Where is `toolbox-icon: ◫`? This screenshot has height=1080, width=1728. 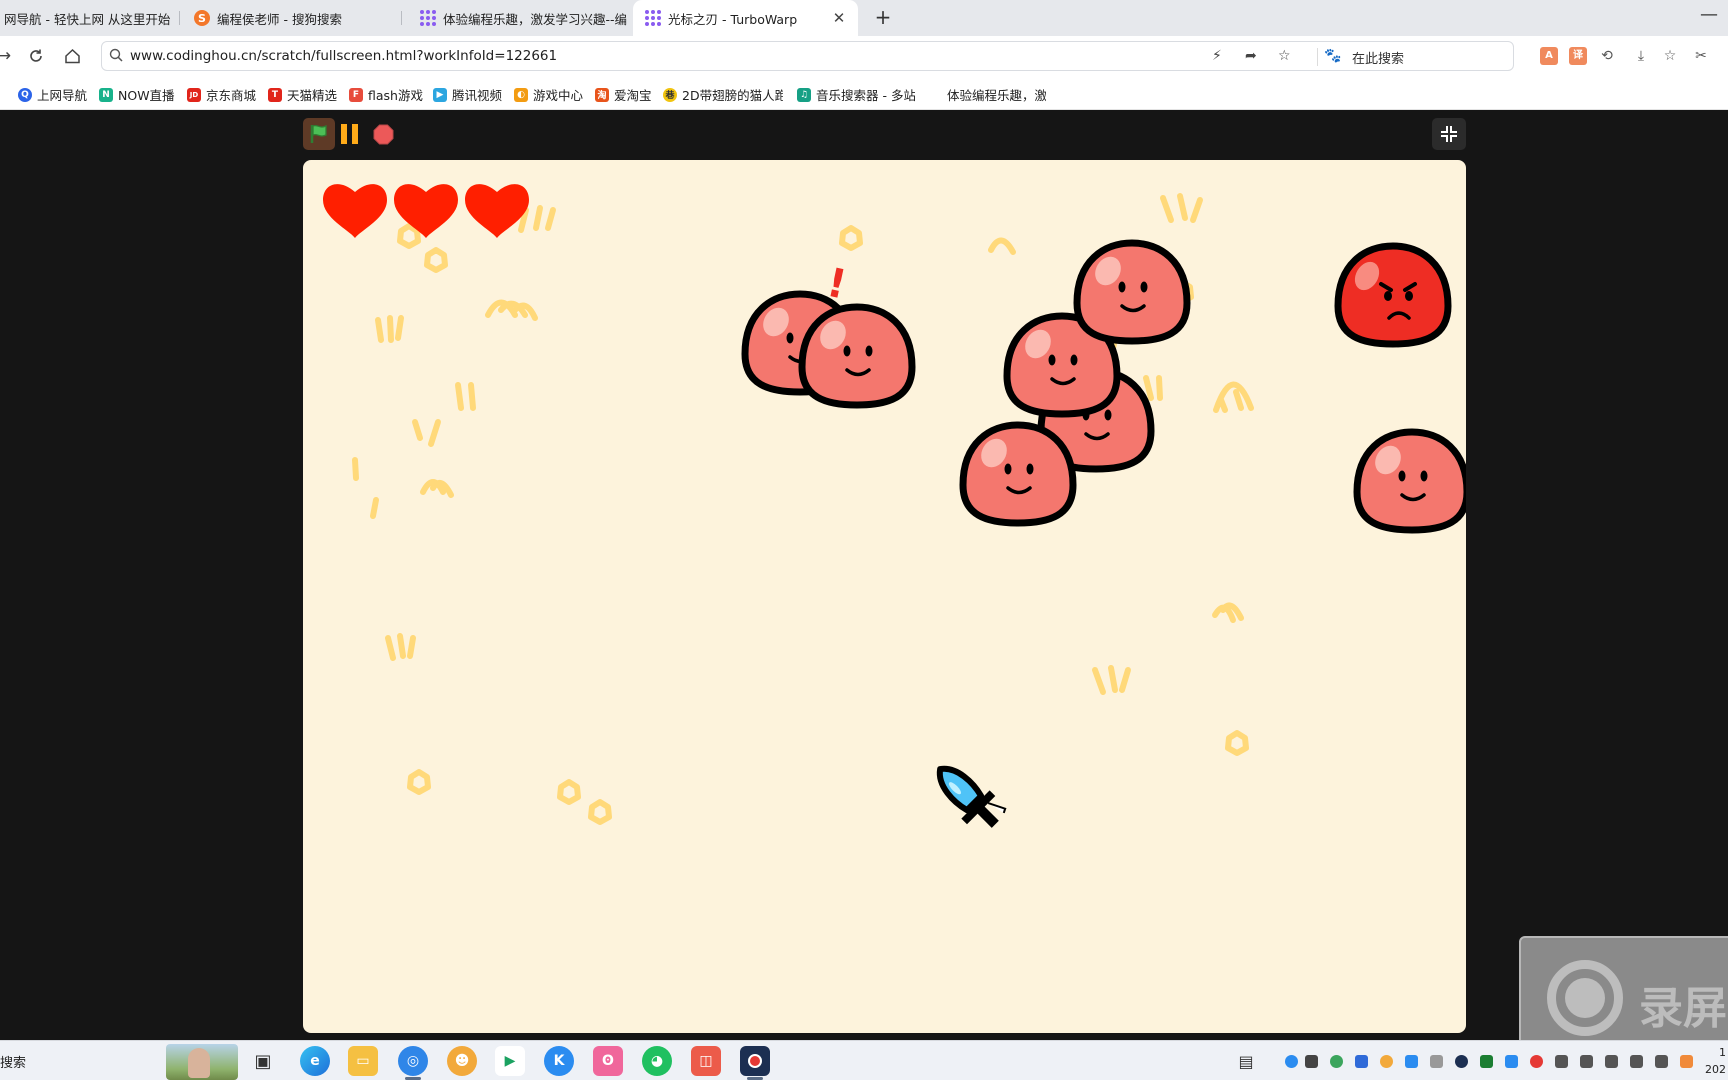
toolbox-icon: ◫ is located at coordinates (706, 1061).